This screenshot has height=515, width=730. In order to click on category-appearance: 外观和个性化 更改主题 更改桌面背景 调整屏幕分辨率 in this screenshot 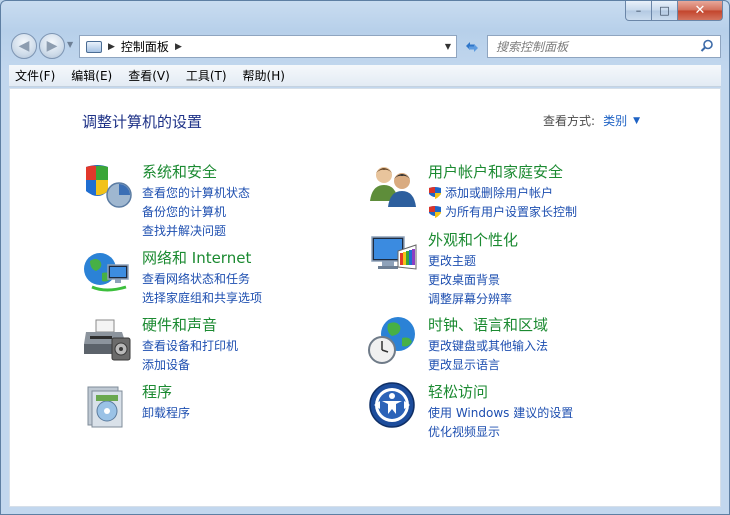, I will do `click(508, 267)`.